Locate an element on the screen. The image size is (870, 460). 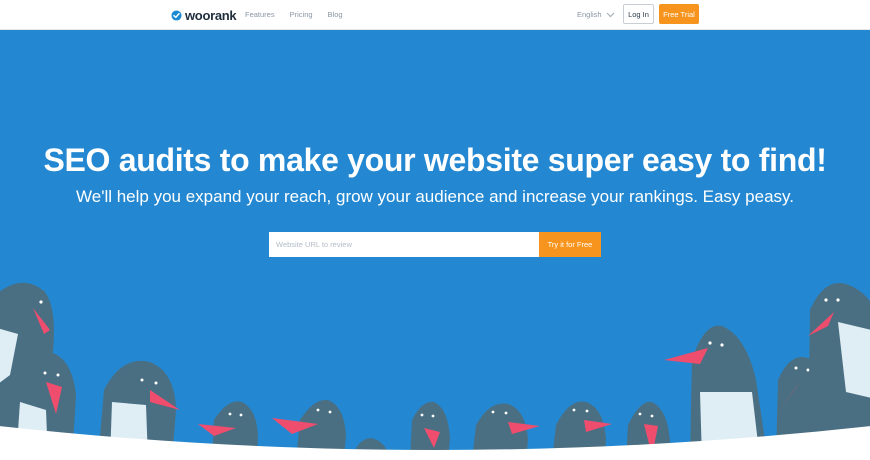
language-selector: English is located at coordinates (596, 14).